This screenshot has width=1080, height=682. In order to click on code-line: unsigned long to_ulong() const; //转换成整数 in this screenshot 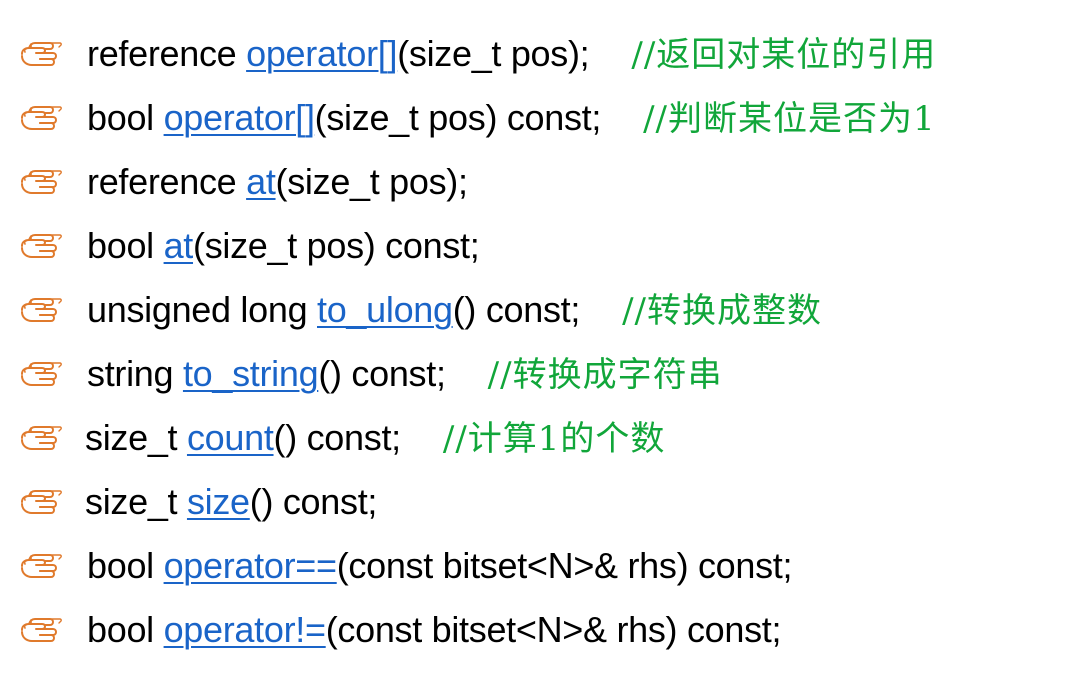, I will do `click(454, 310)`.